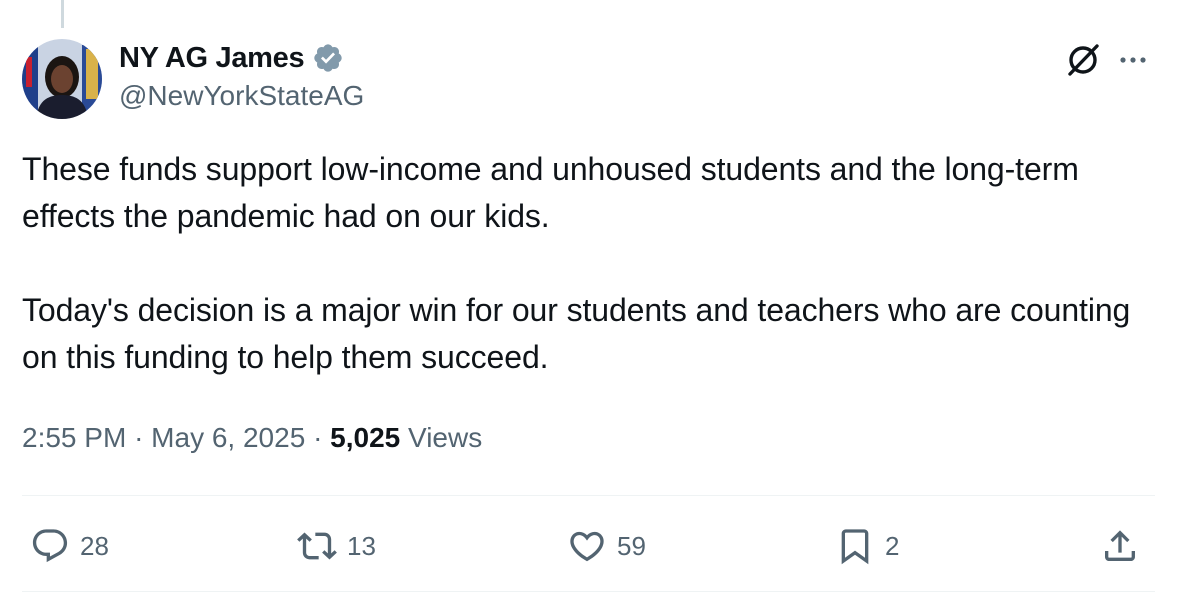 Image resolution: width=1190 pixels, height=596 pixels. Describe the element at coordinates (228, 437) in the screenshot. I see `tweet-date: May 6, 2025` at that location.